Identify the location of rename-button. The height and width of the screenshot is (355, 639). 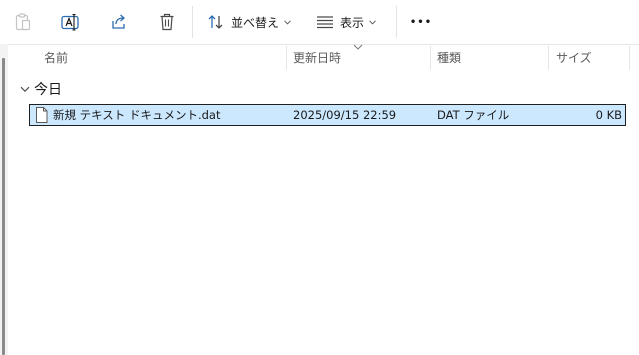
(71, 22).